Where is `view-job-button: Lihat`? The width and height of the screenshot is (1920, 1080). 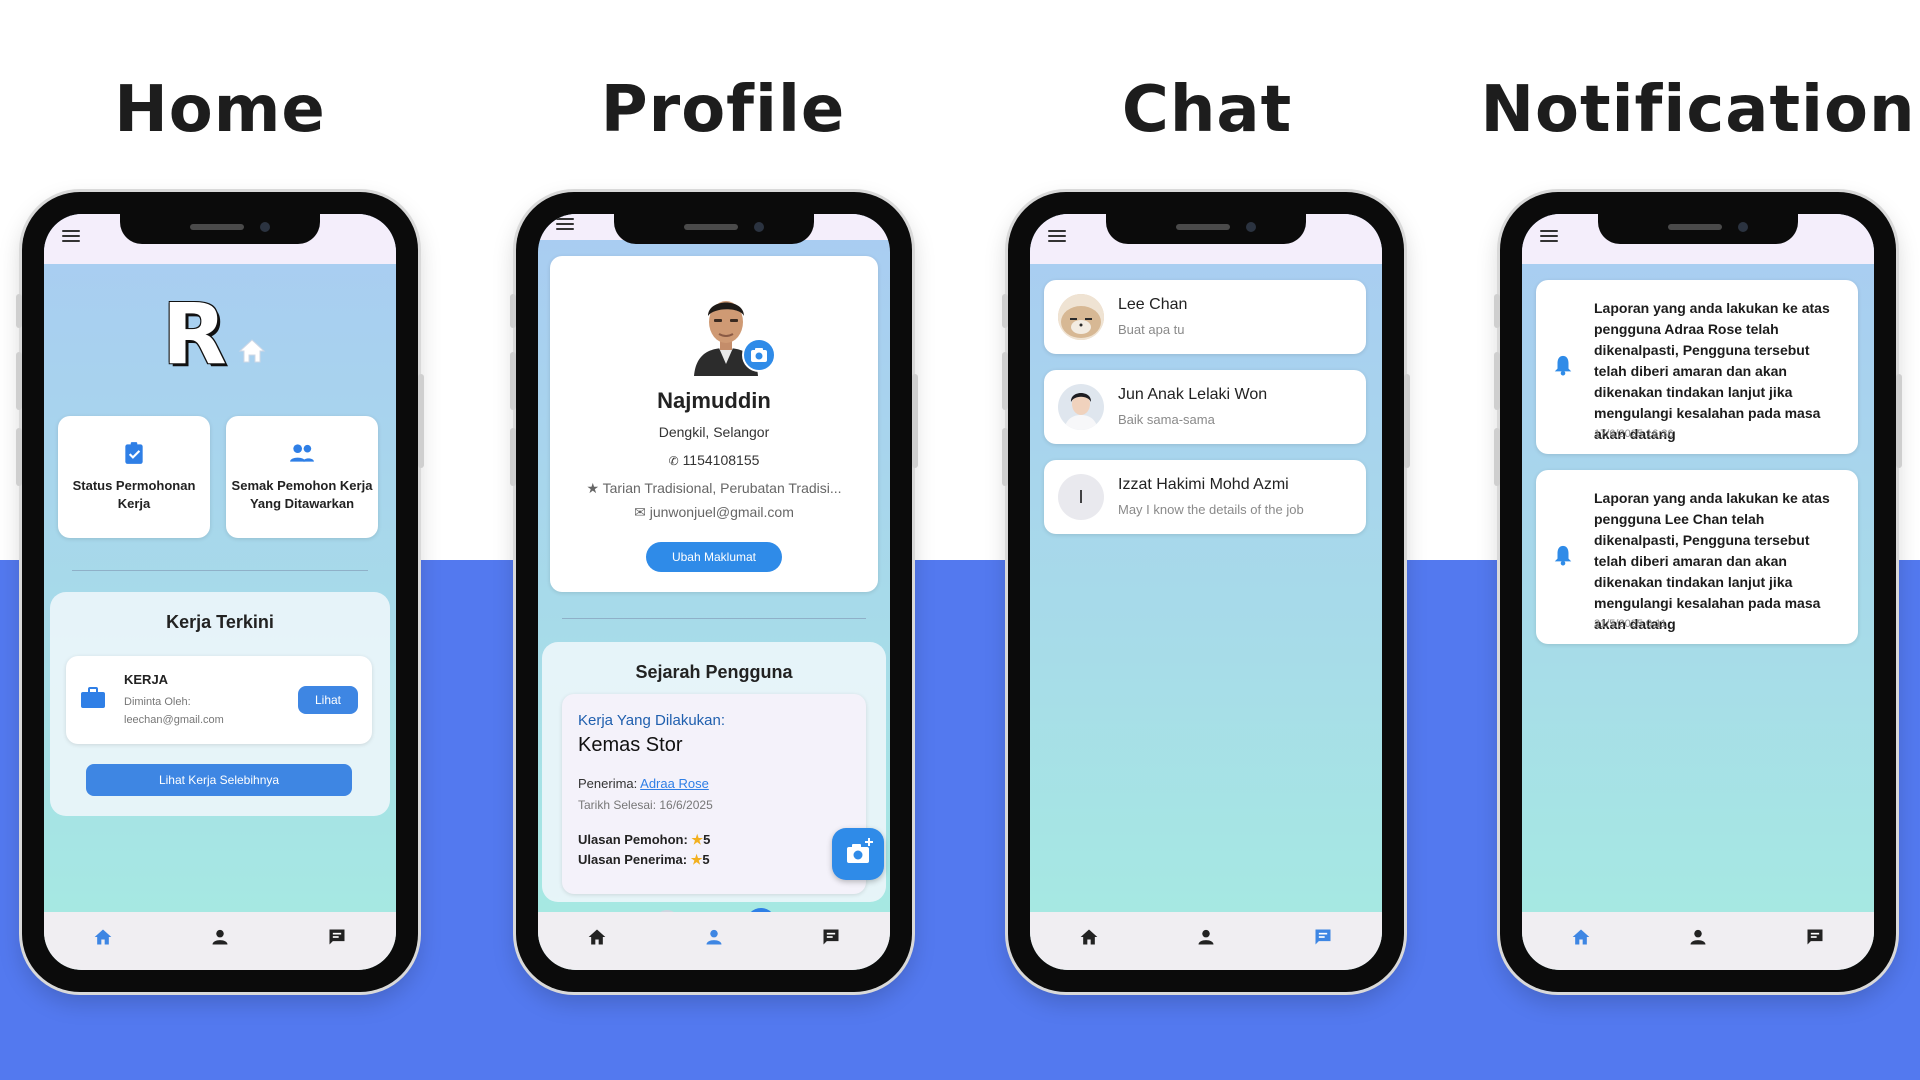 view-job-button: Lihat is located at coordinates (328, 700).